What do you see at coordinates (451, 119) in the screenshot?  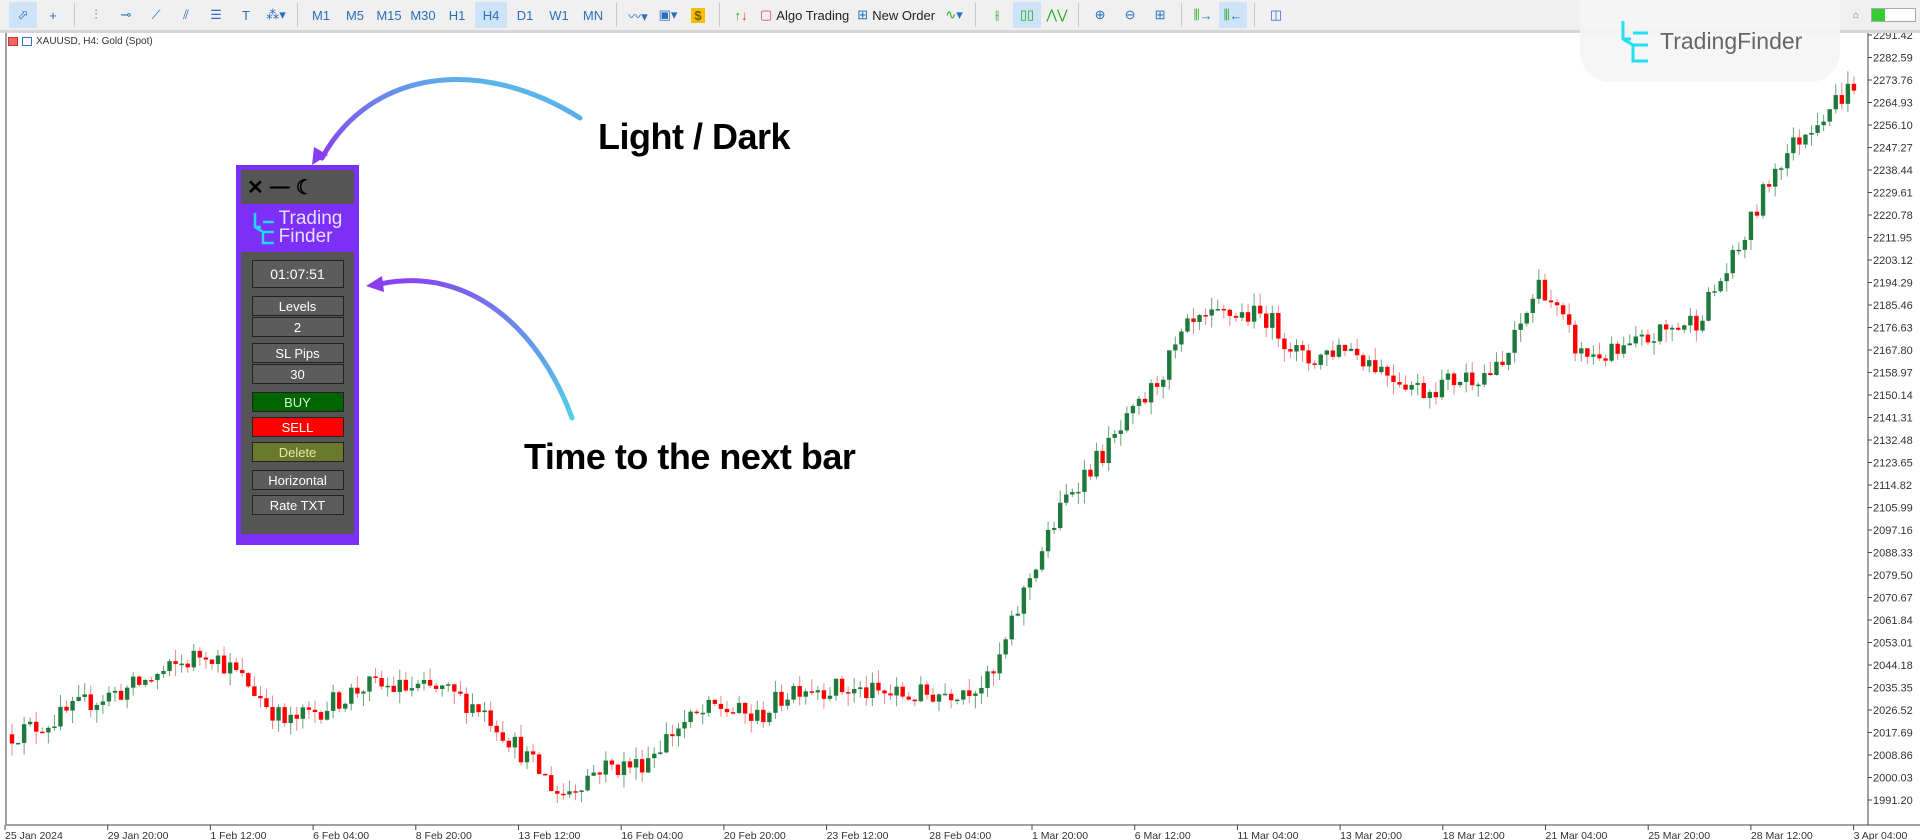 I see `arrow-light-dark` at bounding box center [451, 119].